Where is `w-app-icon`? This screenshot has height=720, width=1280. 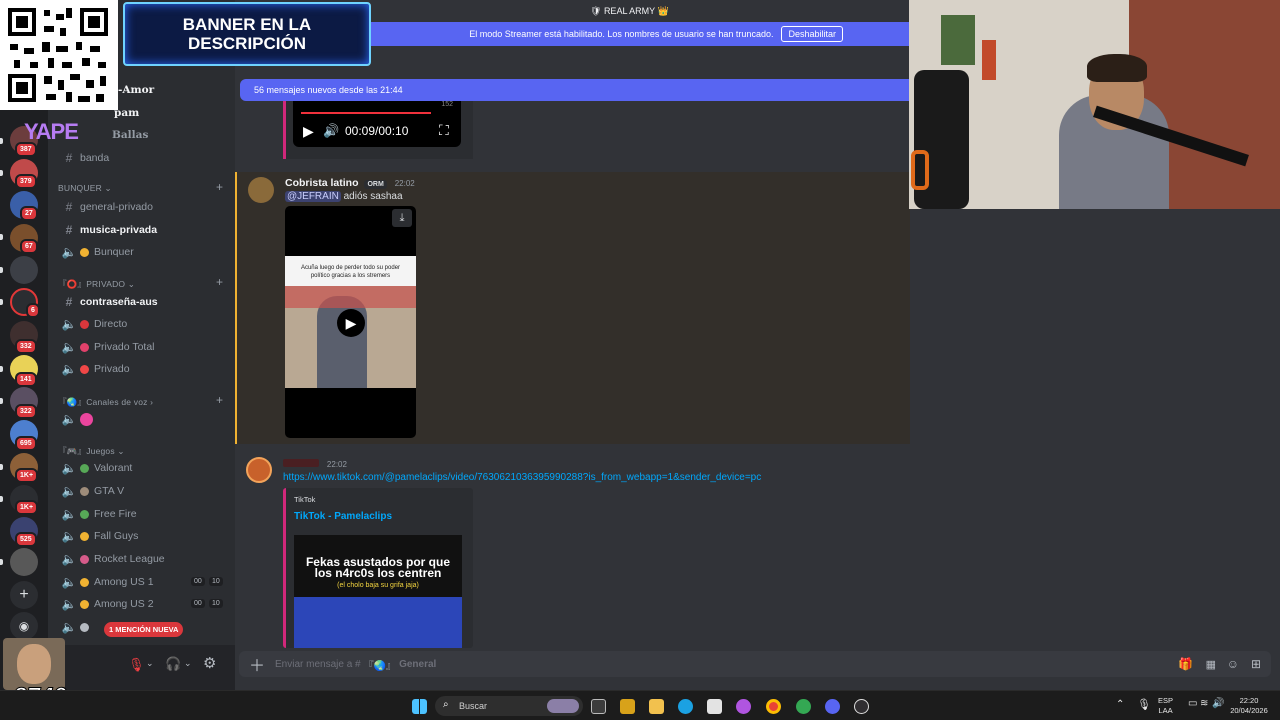 w-app-icon is located at coordinates (627, 706).